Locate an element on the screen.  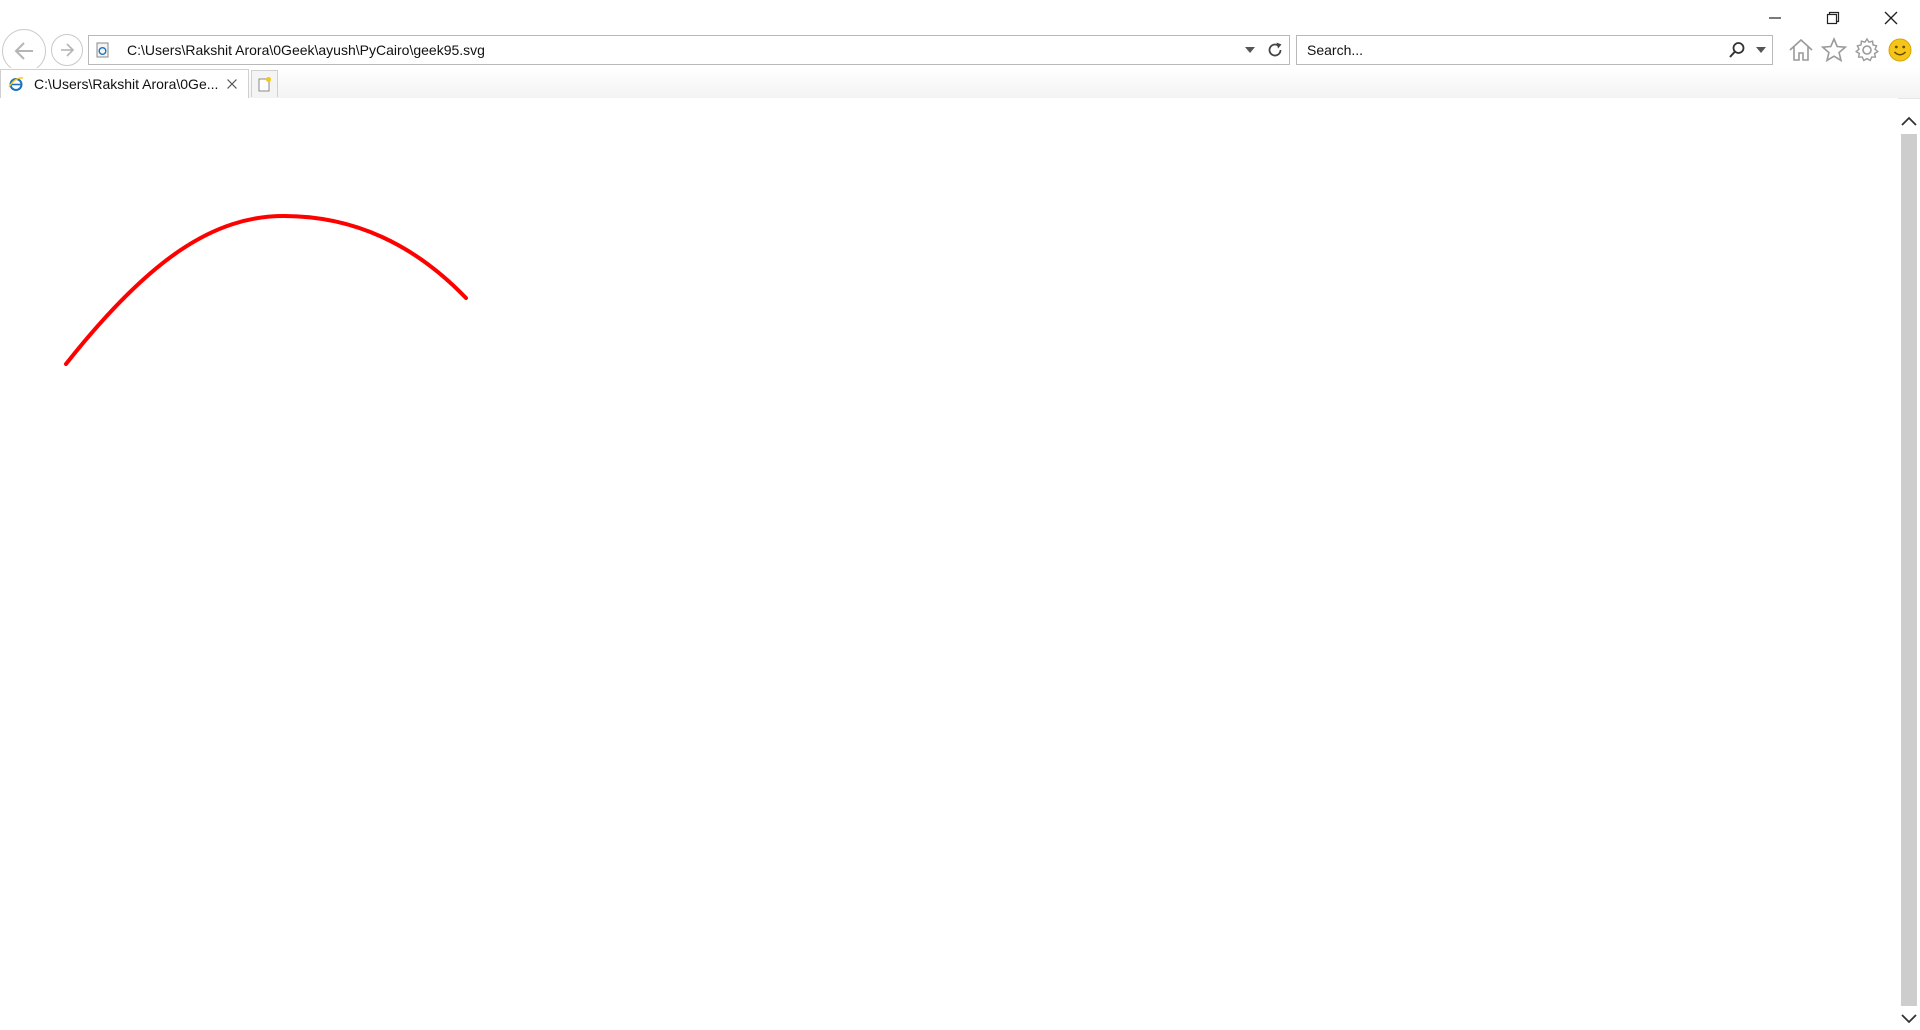
red-curve is located at coordinates (266, 289).